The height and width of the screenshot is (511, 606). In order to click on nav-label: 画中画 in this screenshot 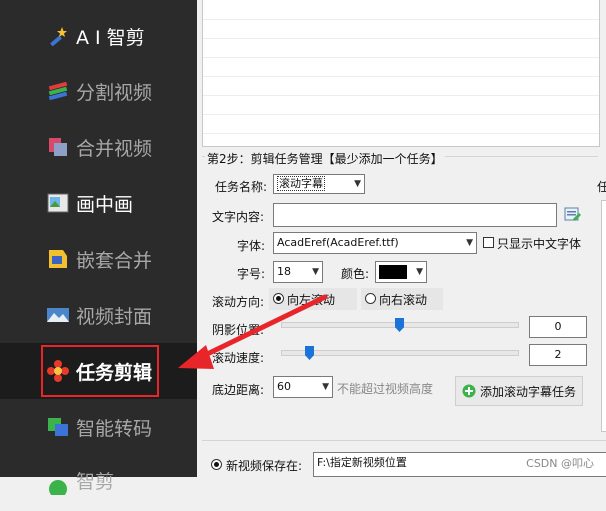, I will do `click(105, 204)`.